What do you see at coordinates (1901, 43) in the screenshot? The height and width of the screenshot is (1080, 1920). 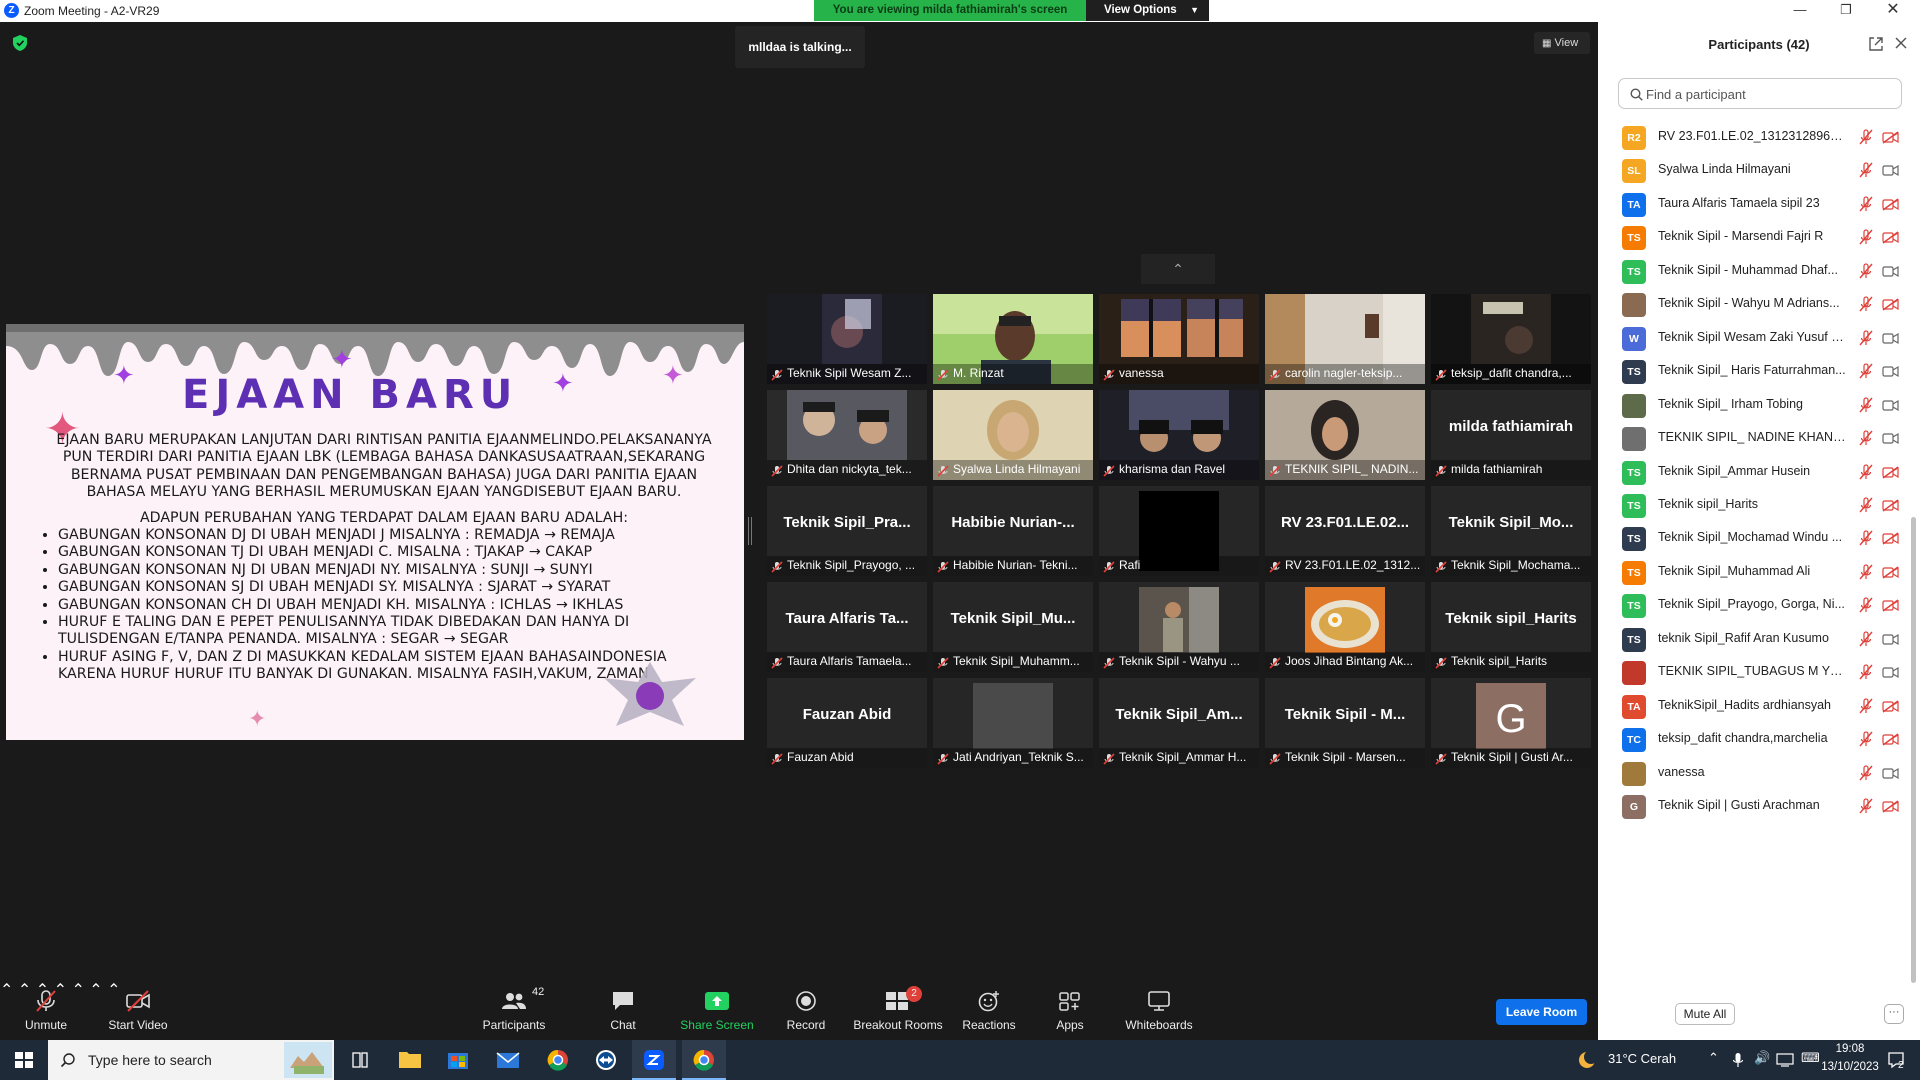 I see `close-icon` at bounding box center [1901, 43].